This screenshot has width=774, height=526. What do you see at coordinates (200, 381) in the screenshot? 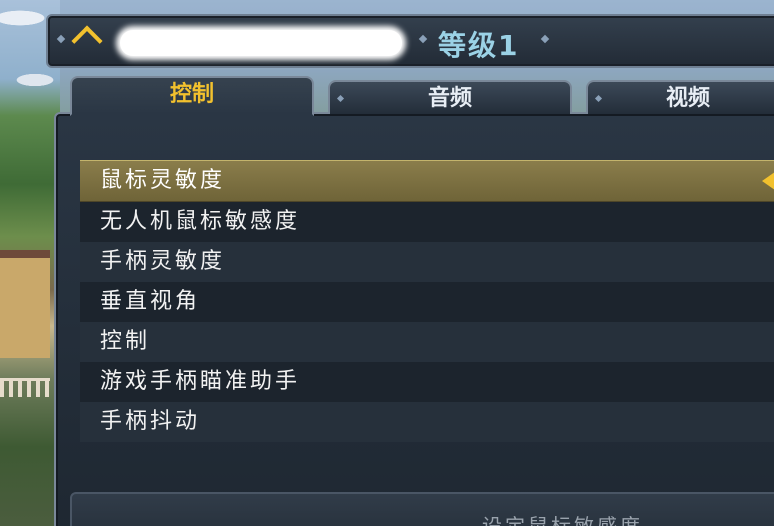
I see `setting-label: 游戏手柄瞄准助手` at bounding box center [200, 381].